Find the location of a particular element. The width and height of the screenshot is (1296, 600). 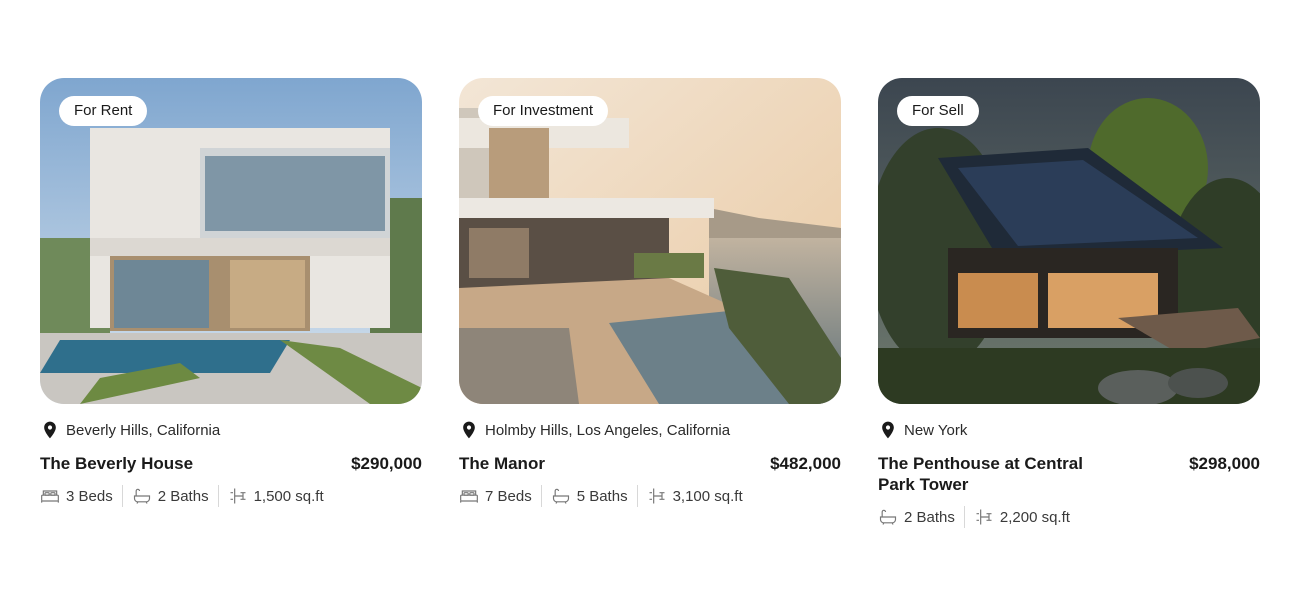

title-row: The Manor $482,000 is located at coordinates (650, 463).